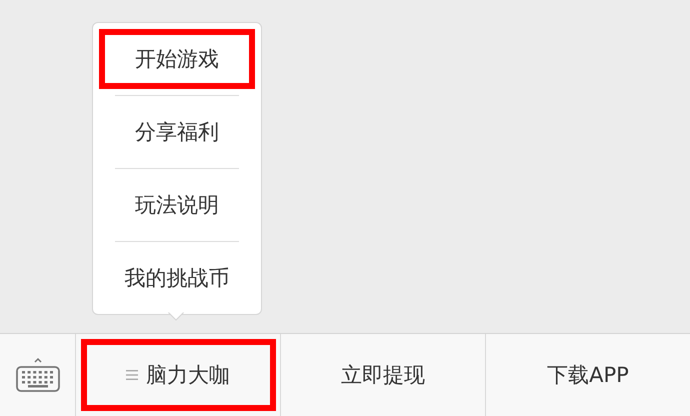 The image size is (690, 416). I want to click on keyboard-icon, so click(38, 375).